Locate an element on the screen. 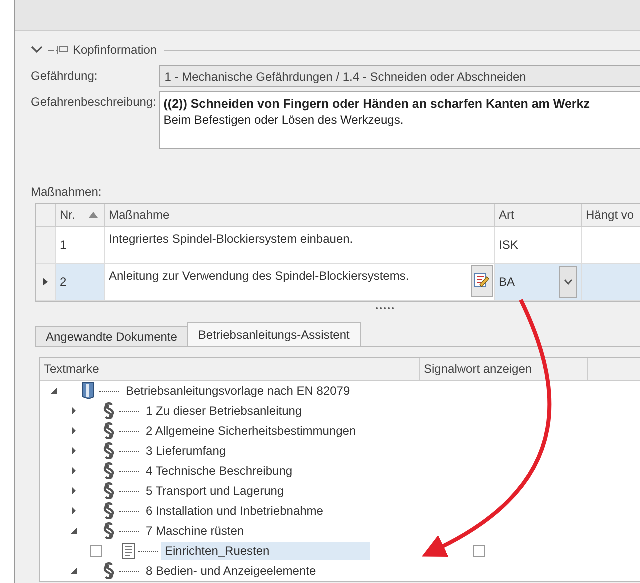 The image size is (640, 583). edit-button is located at coordinates (482, 281).